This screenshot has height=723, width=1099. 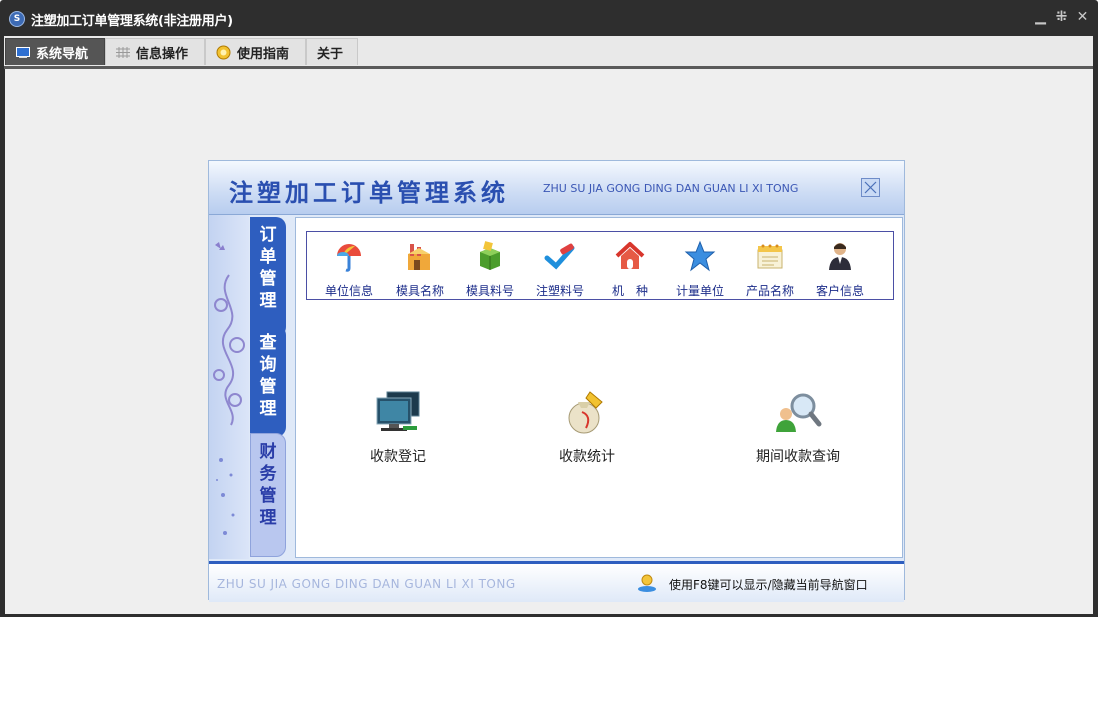 I want to click on machine-type-button: 机 种, so click(x=630, y=269).